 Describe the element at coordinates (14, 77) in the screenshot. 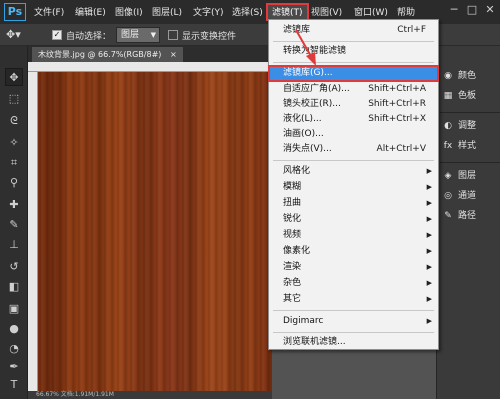

I see `move-tool-icon: ✥` at that location.